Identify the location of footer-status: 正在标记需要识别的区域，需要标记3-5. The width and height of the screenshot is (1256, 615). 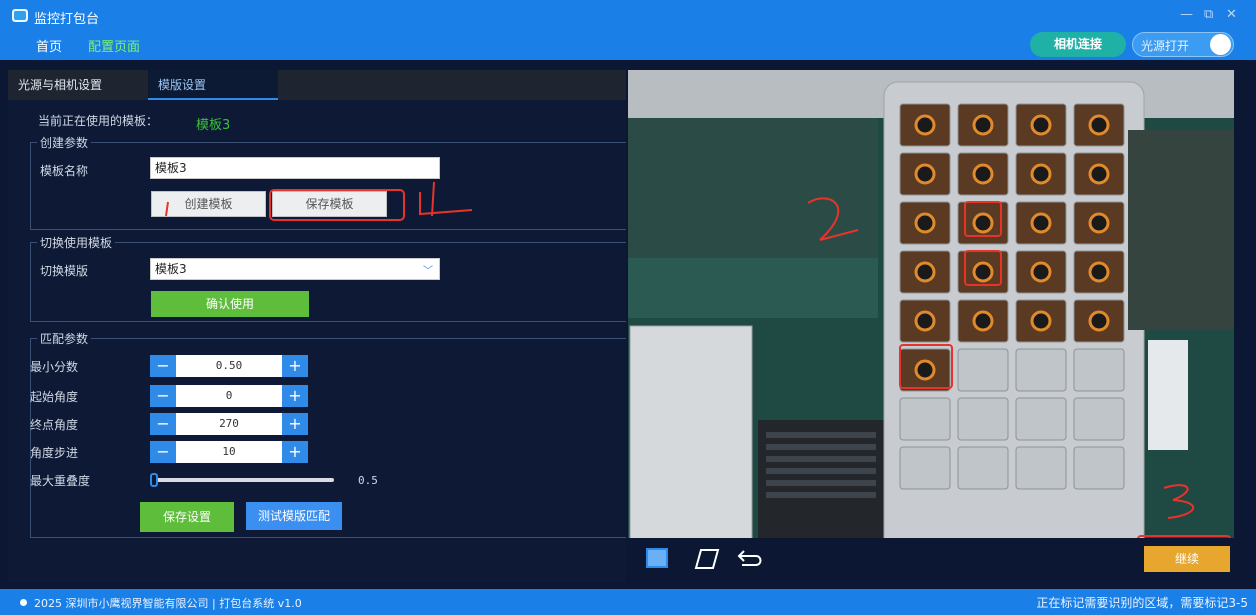
(1142, 603).